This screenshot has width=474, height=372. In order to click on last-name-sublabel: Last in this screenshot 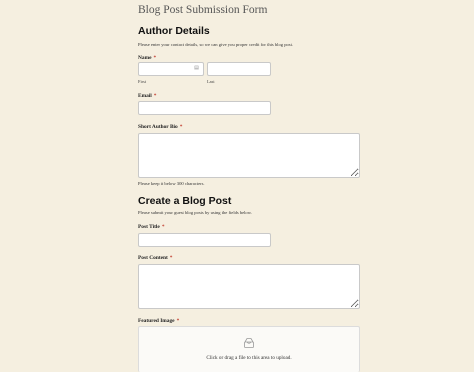, I will do `click(211, 81)`.